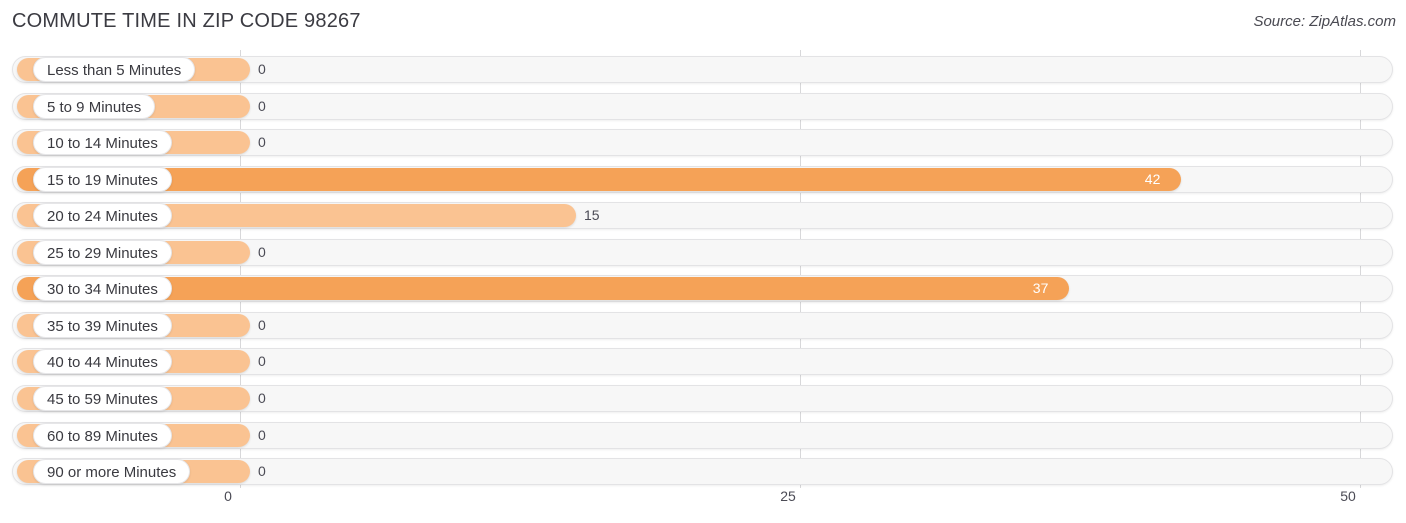 This screenshot has width=1406, height=523. I want to click on bar-row: 30 to 34 Minutes 37, so click(702, 289).